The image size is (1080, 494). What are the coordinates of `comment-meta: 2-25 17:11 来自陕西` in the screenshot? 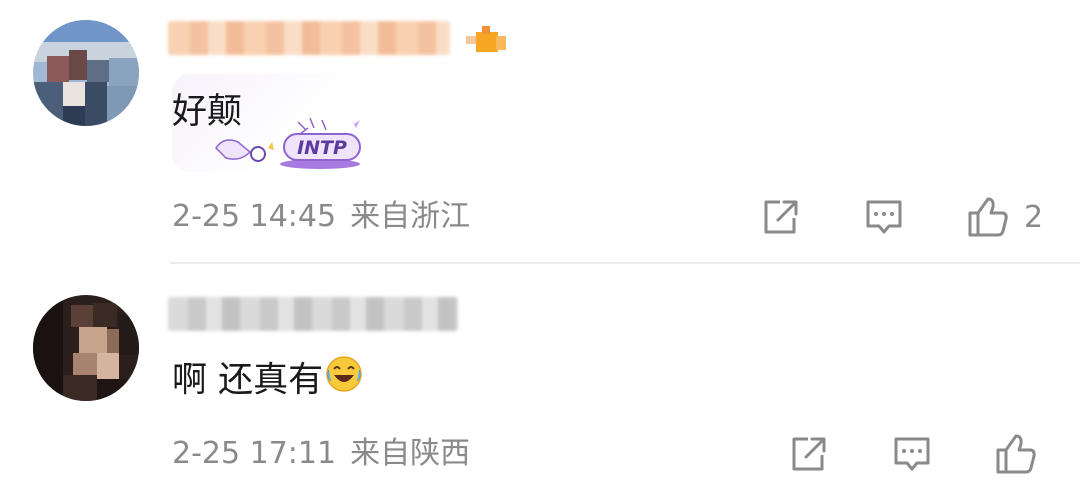 It's located at (321, 454).